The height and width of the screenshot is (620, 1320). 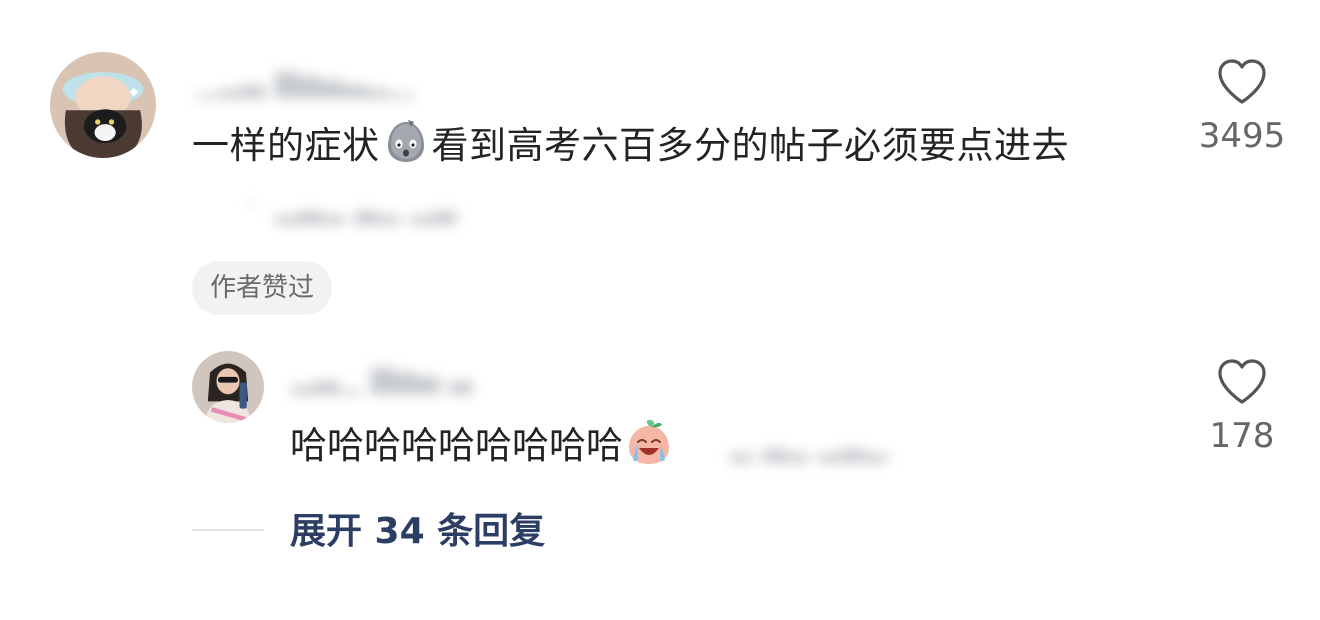 What do you see at coordinates (456, 445) in the screenshot?
I see `reply-text: 哈哈哈哈哈哈哈哈哈` at bounding box center [456, 445].